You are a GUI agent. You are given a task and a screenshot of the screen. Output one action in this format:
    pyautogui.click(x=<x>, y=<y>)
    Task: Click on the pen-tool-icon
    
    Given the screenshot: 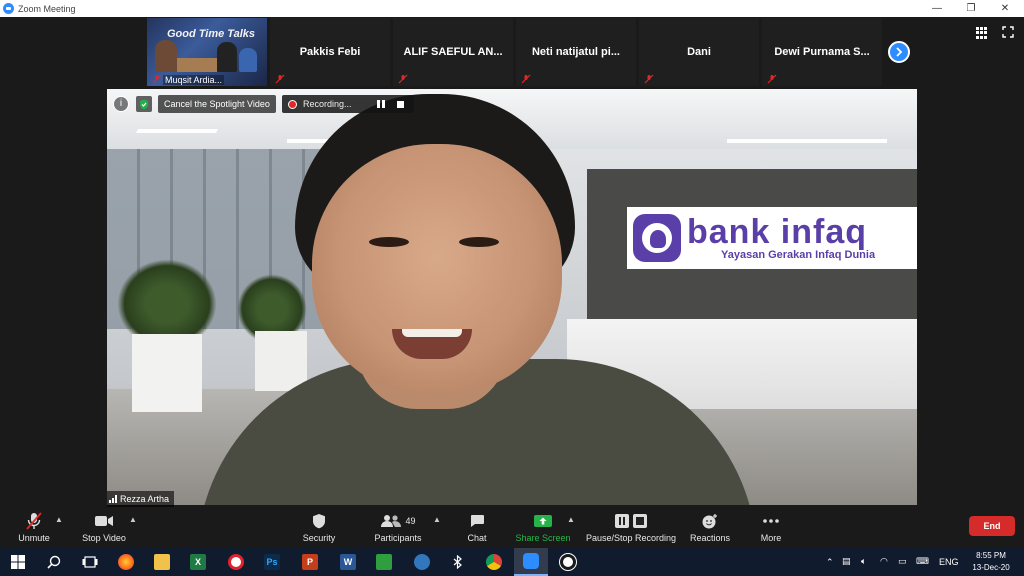 What is the action you would take?
    pyautogui.click(x=384, y=562)
    